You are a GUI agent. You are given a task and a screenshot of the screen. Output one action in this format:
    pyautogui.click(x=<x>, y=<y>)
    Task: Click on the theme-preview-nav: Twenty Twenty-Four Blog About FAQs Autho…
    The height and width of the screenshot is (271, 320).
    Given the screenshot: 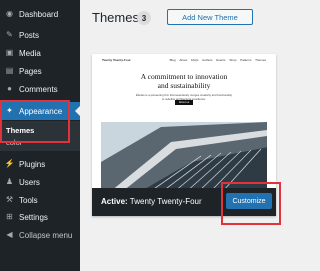 What is the action you would take?
    pyautogui.click(x=184, y=61)
    